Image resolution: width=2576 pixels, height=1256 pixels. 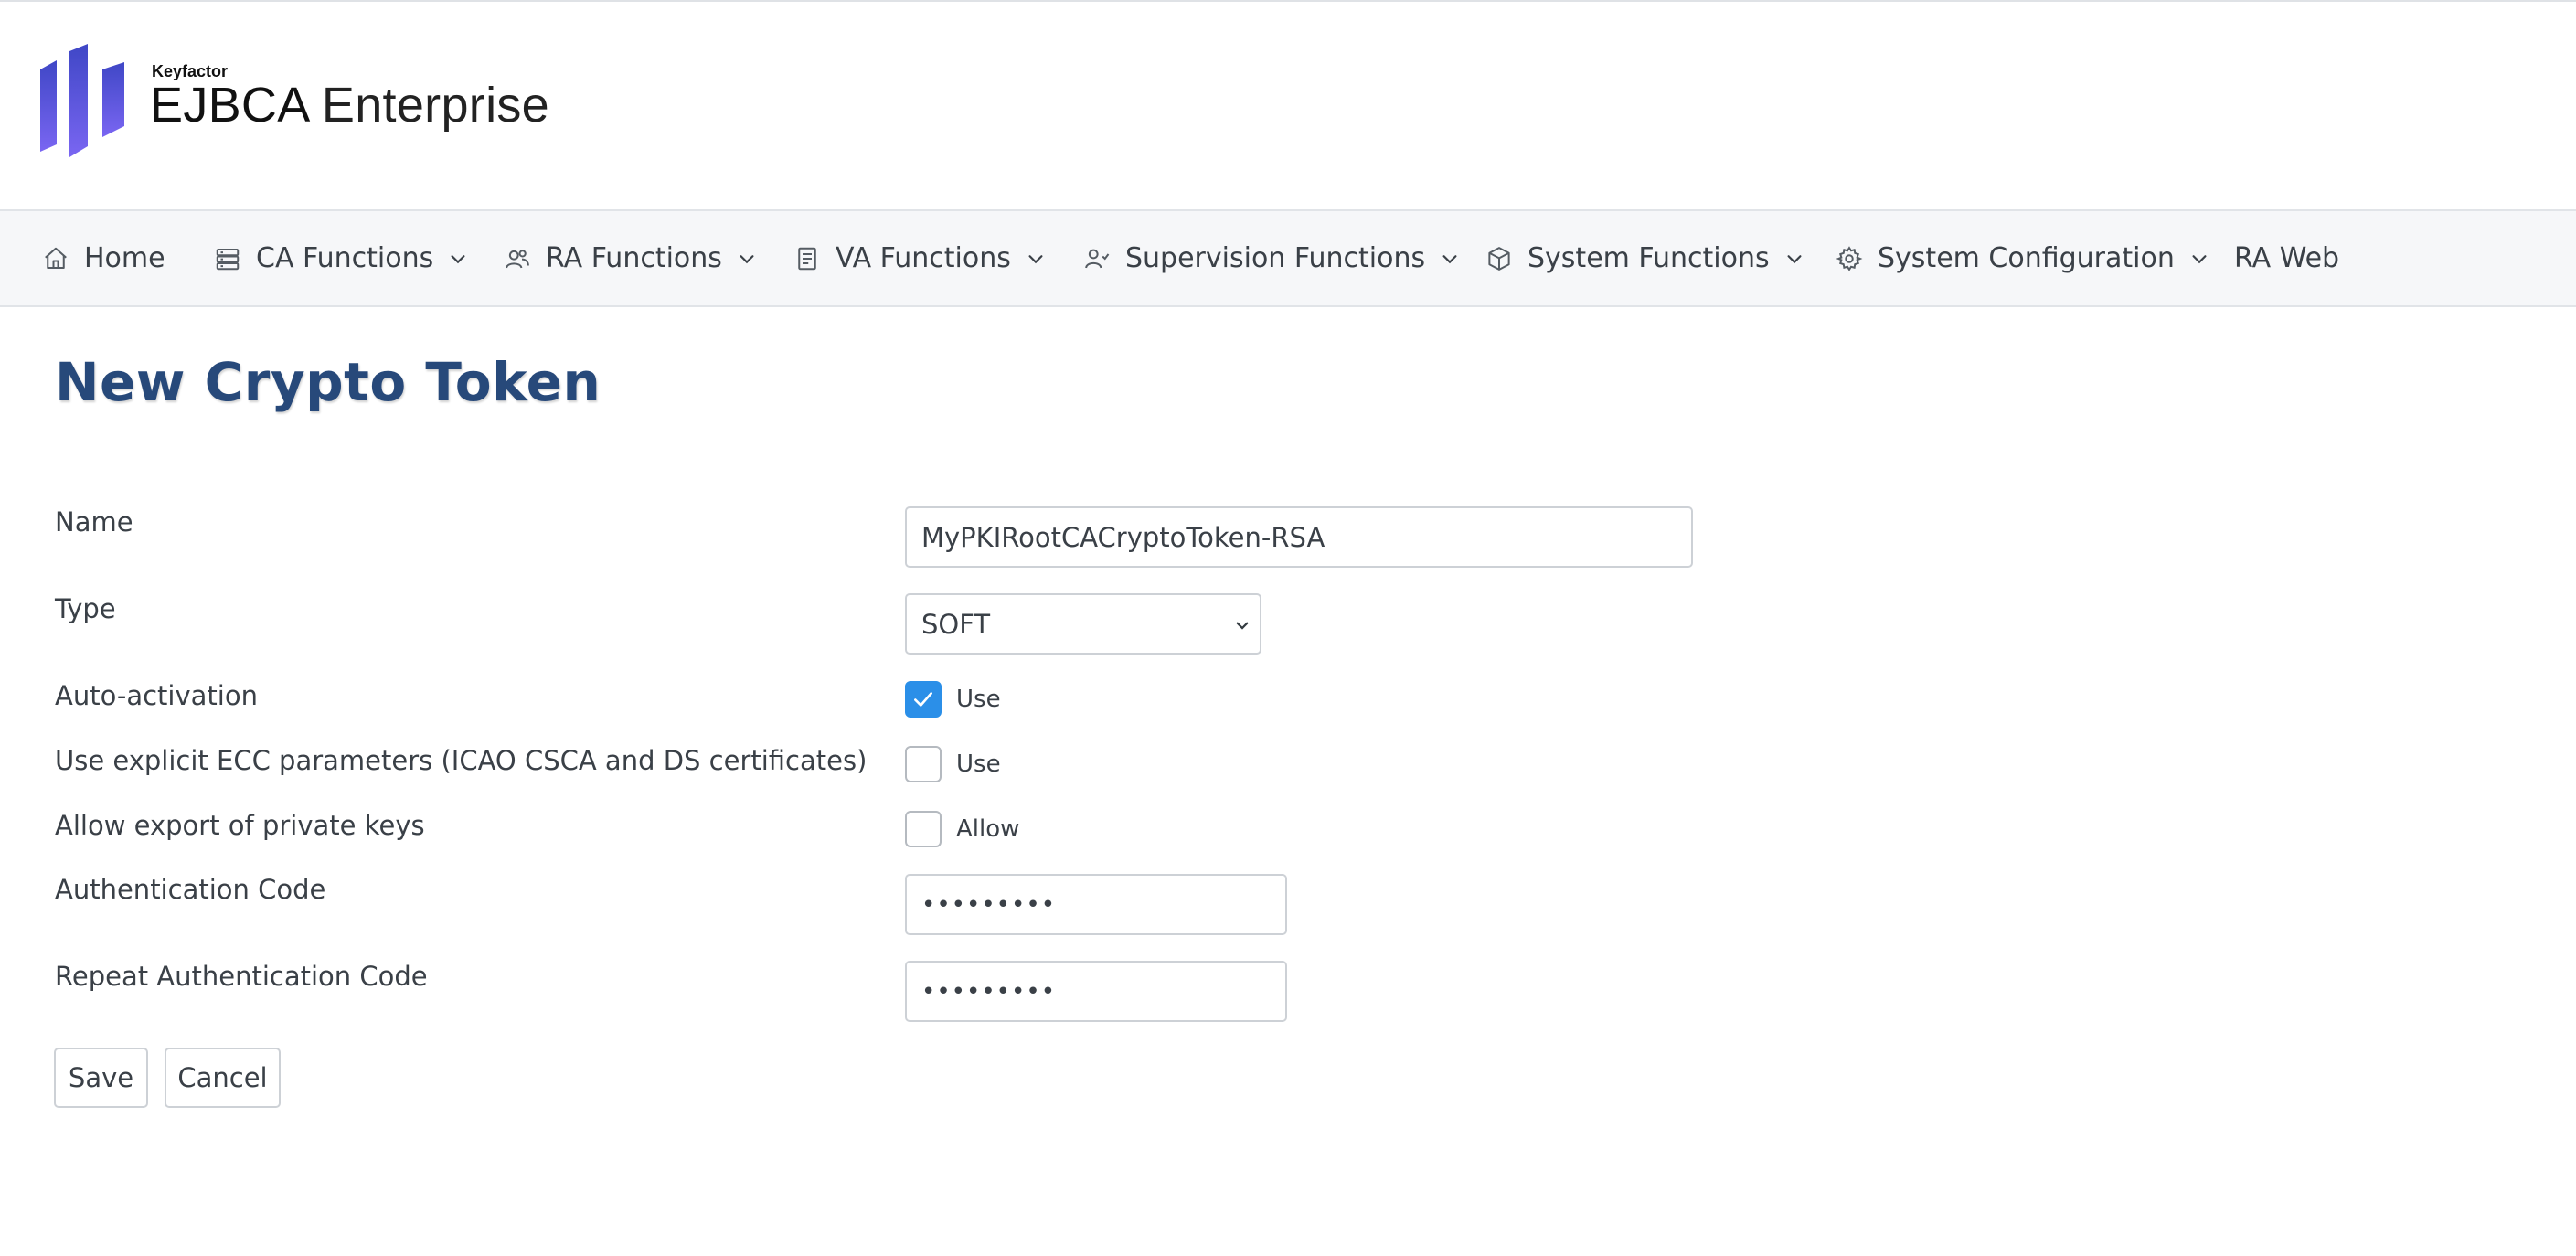 I want to click on check-icon, so click(x=923, y=699).